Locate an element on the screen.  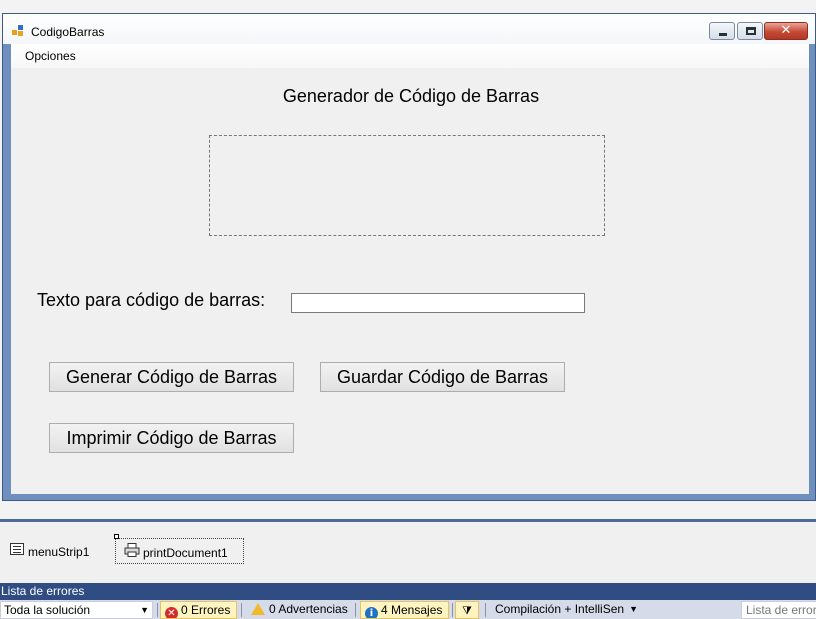
barcode-picture-box is located at coordinates (407, 185).